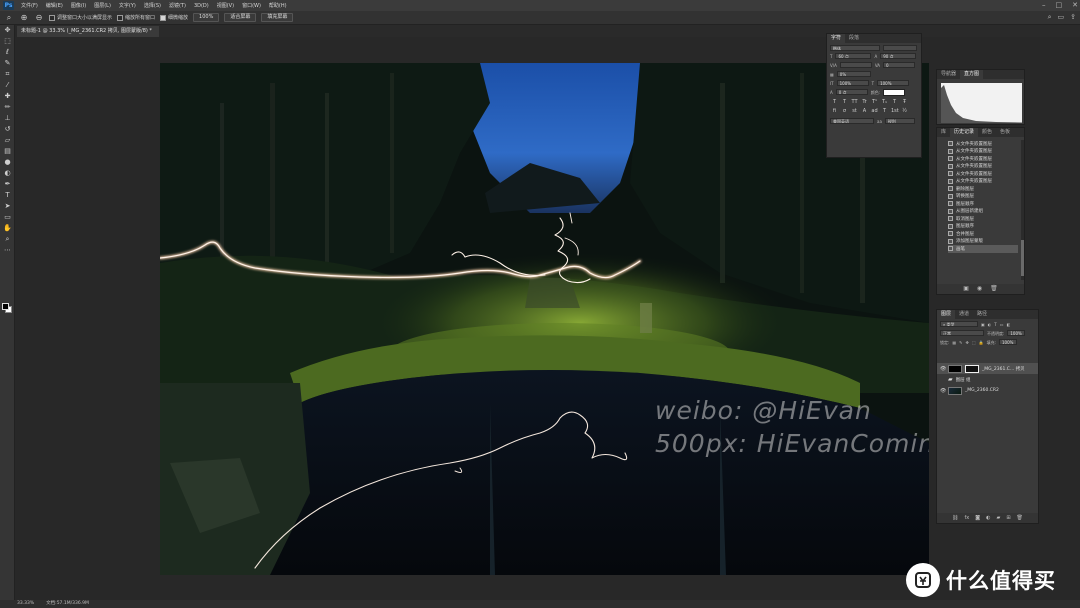 The width and height of the screenshot is (1080, 608). What do you see at coordinates (102, 5) in the screenshot?
I see `menu-layer: 图层(L)` at bounding box center [102, 5].